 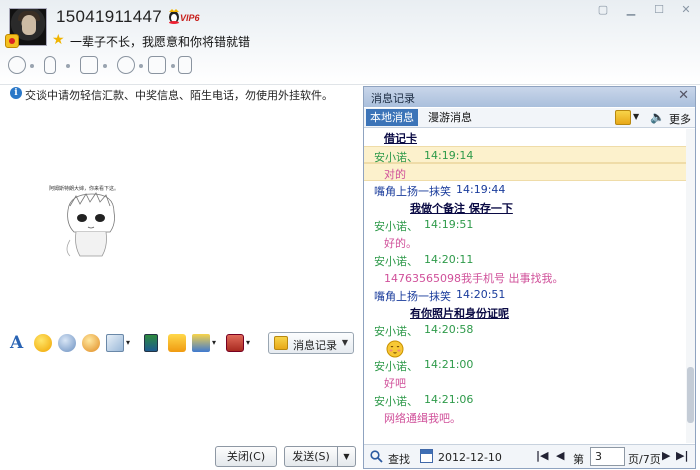 I want to click on send-button: 发送(S), so click(x=311, y=456).